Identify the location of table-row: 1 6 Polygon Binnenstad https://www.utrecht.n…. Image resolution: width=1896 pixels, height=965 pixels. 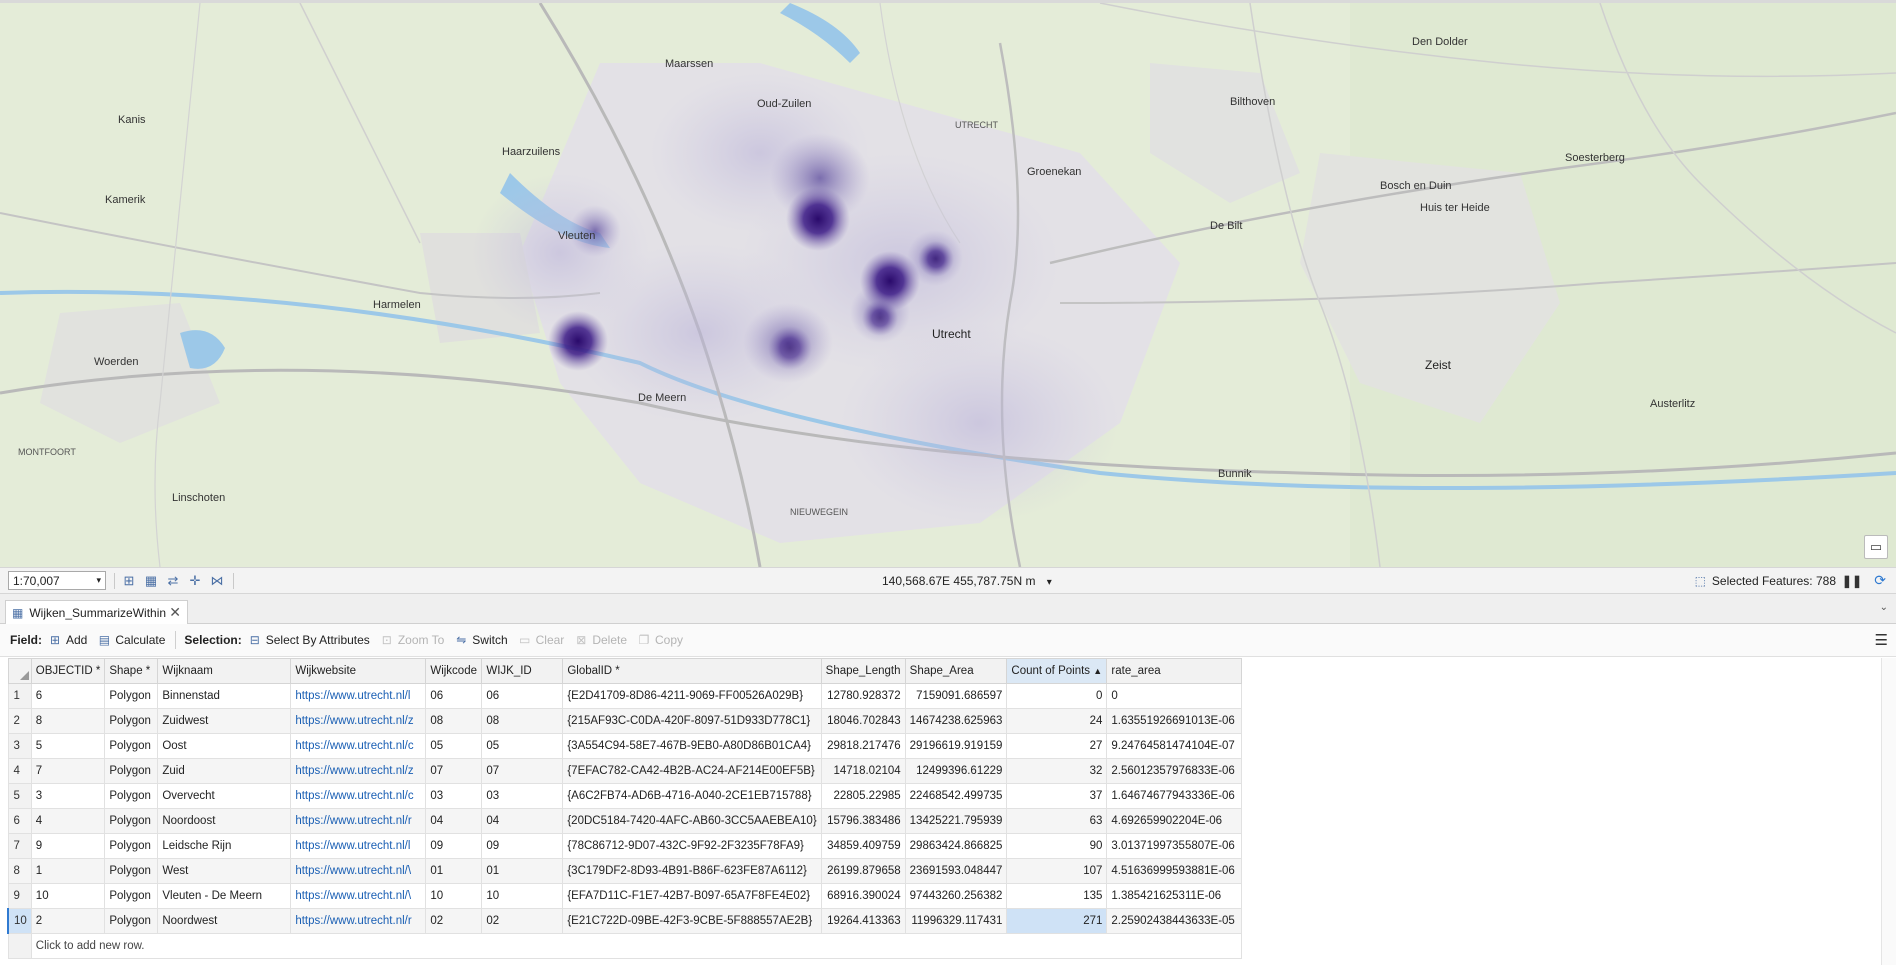
(625, 696).